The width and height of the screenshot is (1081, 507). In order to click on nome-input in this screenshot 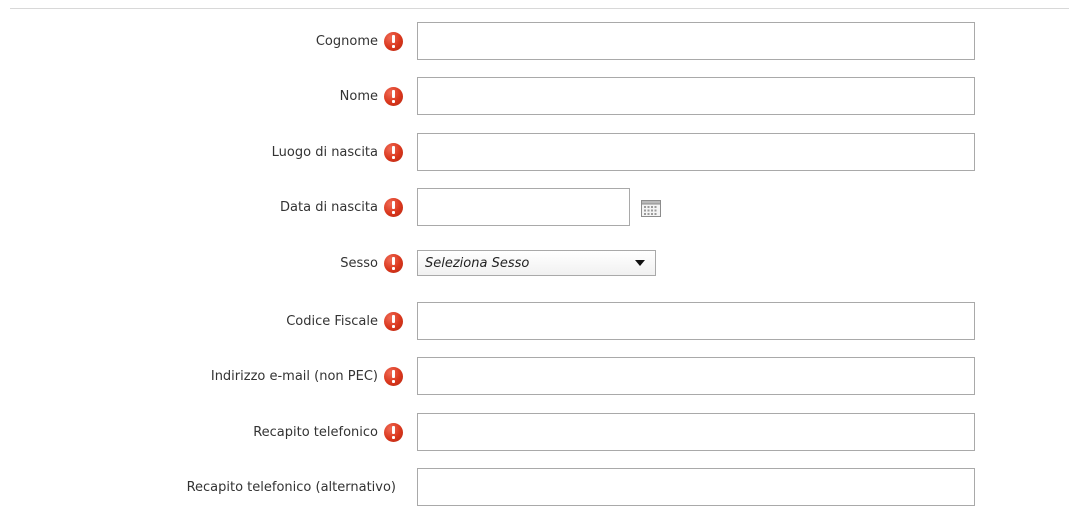, I will do `click(696, 96)`.